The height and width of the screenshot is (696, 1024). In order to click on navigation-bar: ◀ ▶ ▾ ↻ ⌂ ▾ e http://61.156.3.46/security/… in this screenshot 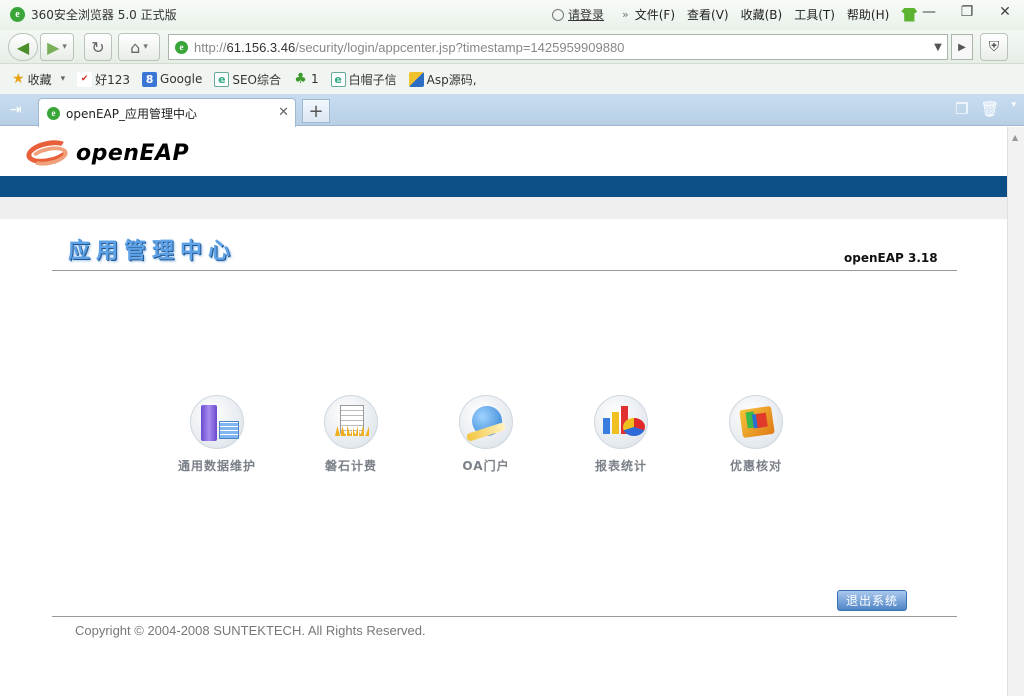, I will do `click(512, 47)`.